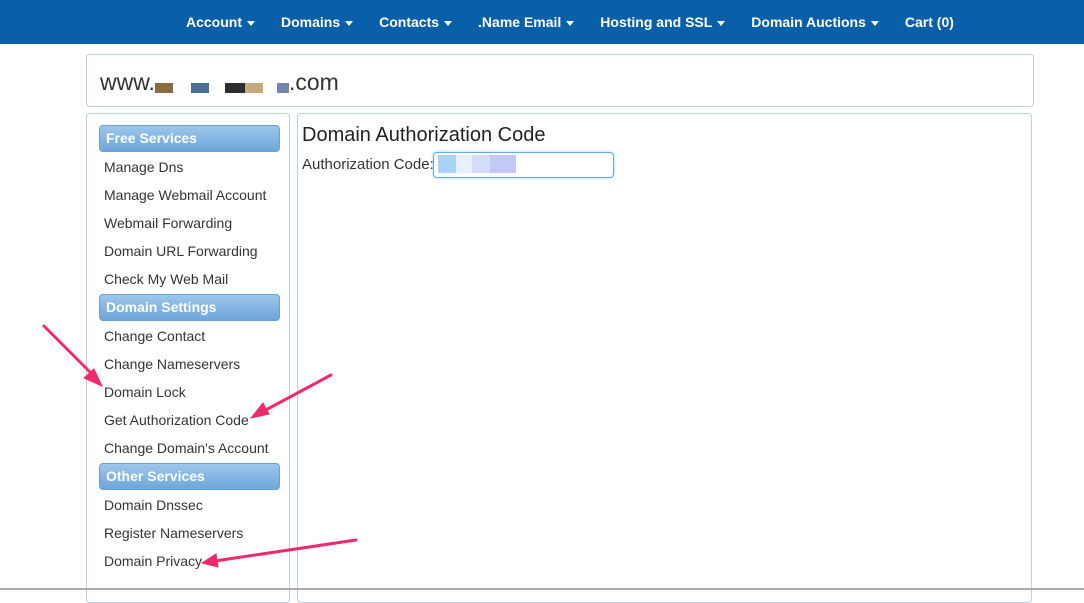 This screenshot has height=603, width=1084. What do you see at coordinates (560, 80) in the screenshot?
I see `domain-header-panel: www. .com` at bounding box center [560, 80].